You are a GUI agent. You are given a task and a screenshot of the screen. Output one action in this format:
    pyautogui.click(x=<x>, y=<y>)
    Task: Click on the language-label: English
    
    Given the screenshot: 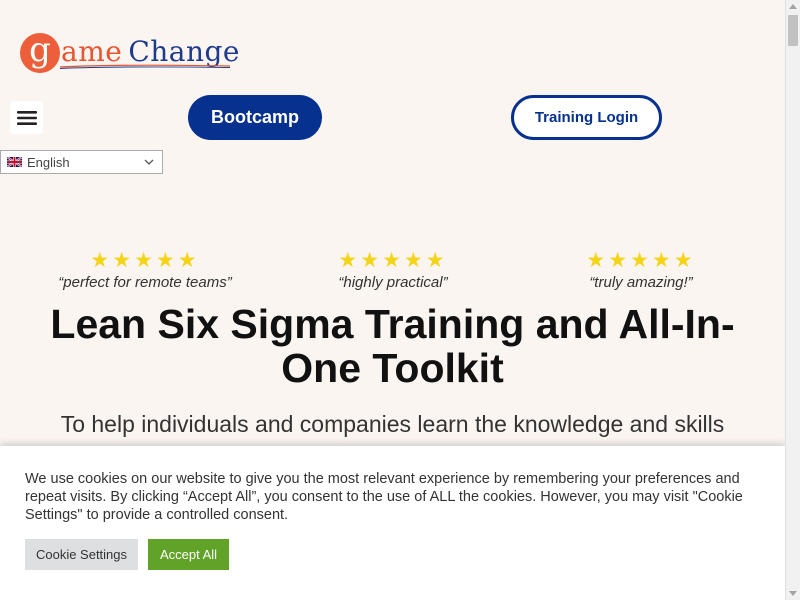 What is the action you would take?
    pyautogui.click(x=48, y=162)
    